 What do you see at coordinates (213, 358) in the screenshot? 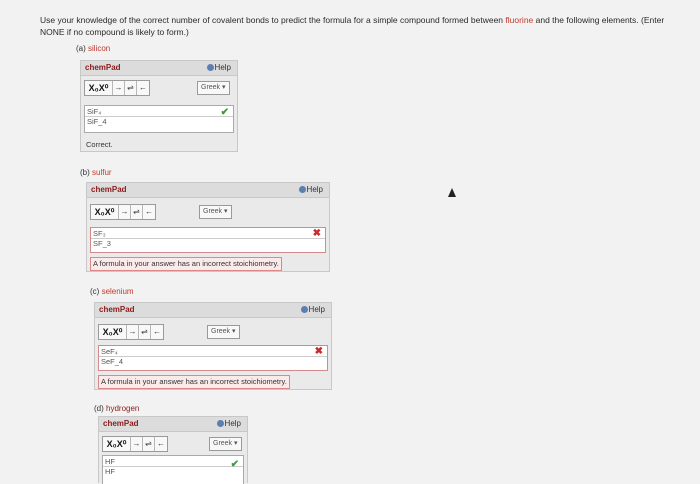
I see `answer-field-c: SeF₄ SeF_4 ✖` at bounding box center [213, 358].